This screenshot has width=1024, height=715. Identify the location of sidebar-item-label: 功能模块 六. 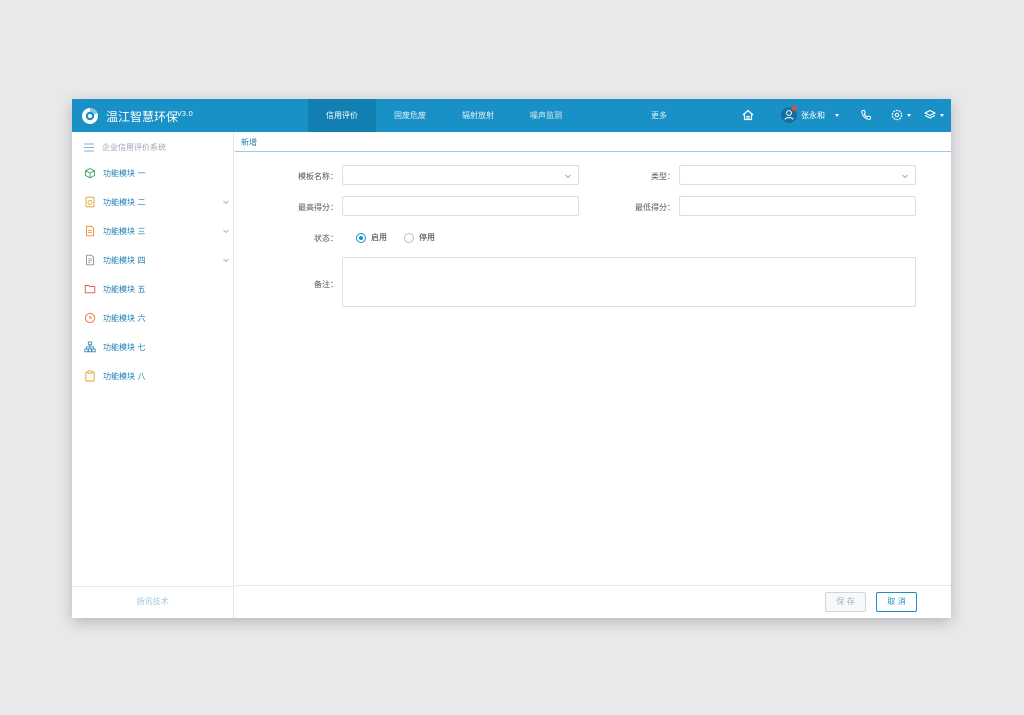
(124, 318).